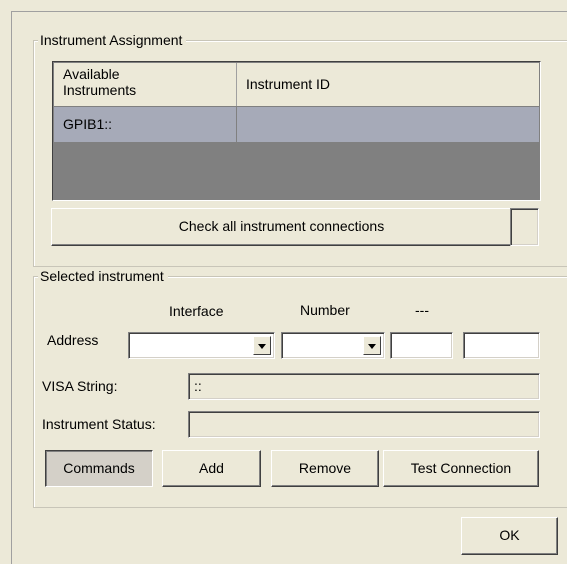  What do you see at coordinates (333, 345) in the screenshot?
I see `number-select` at bounding box center [333, 345].